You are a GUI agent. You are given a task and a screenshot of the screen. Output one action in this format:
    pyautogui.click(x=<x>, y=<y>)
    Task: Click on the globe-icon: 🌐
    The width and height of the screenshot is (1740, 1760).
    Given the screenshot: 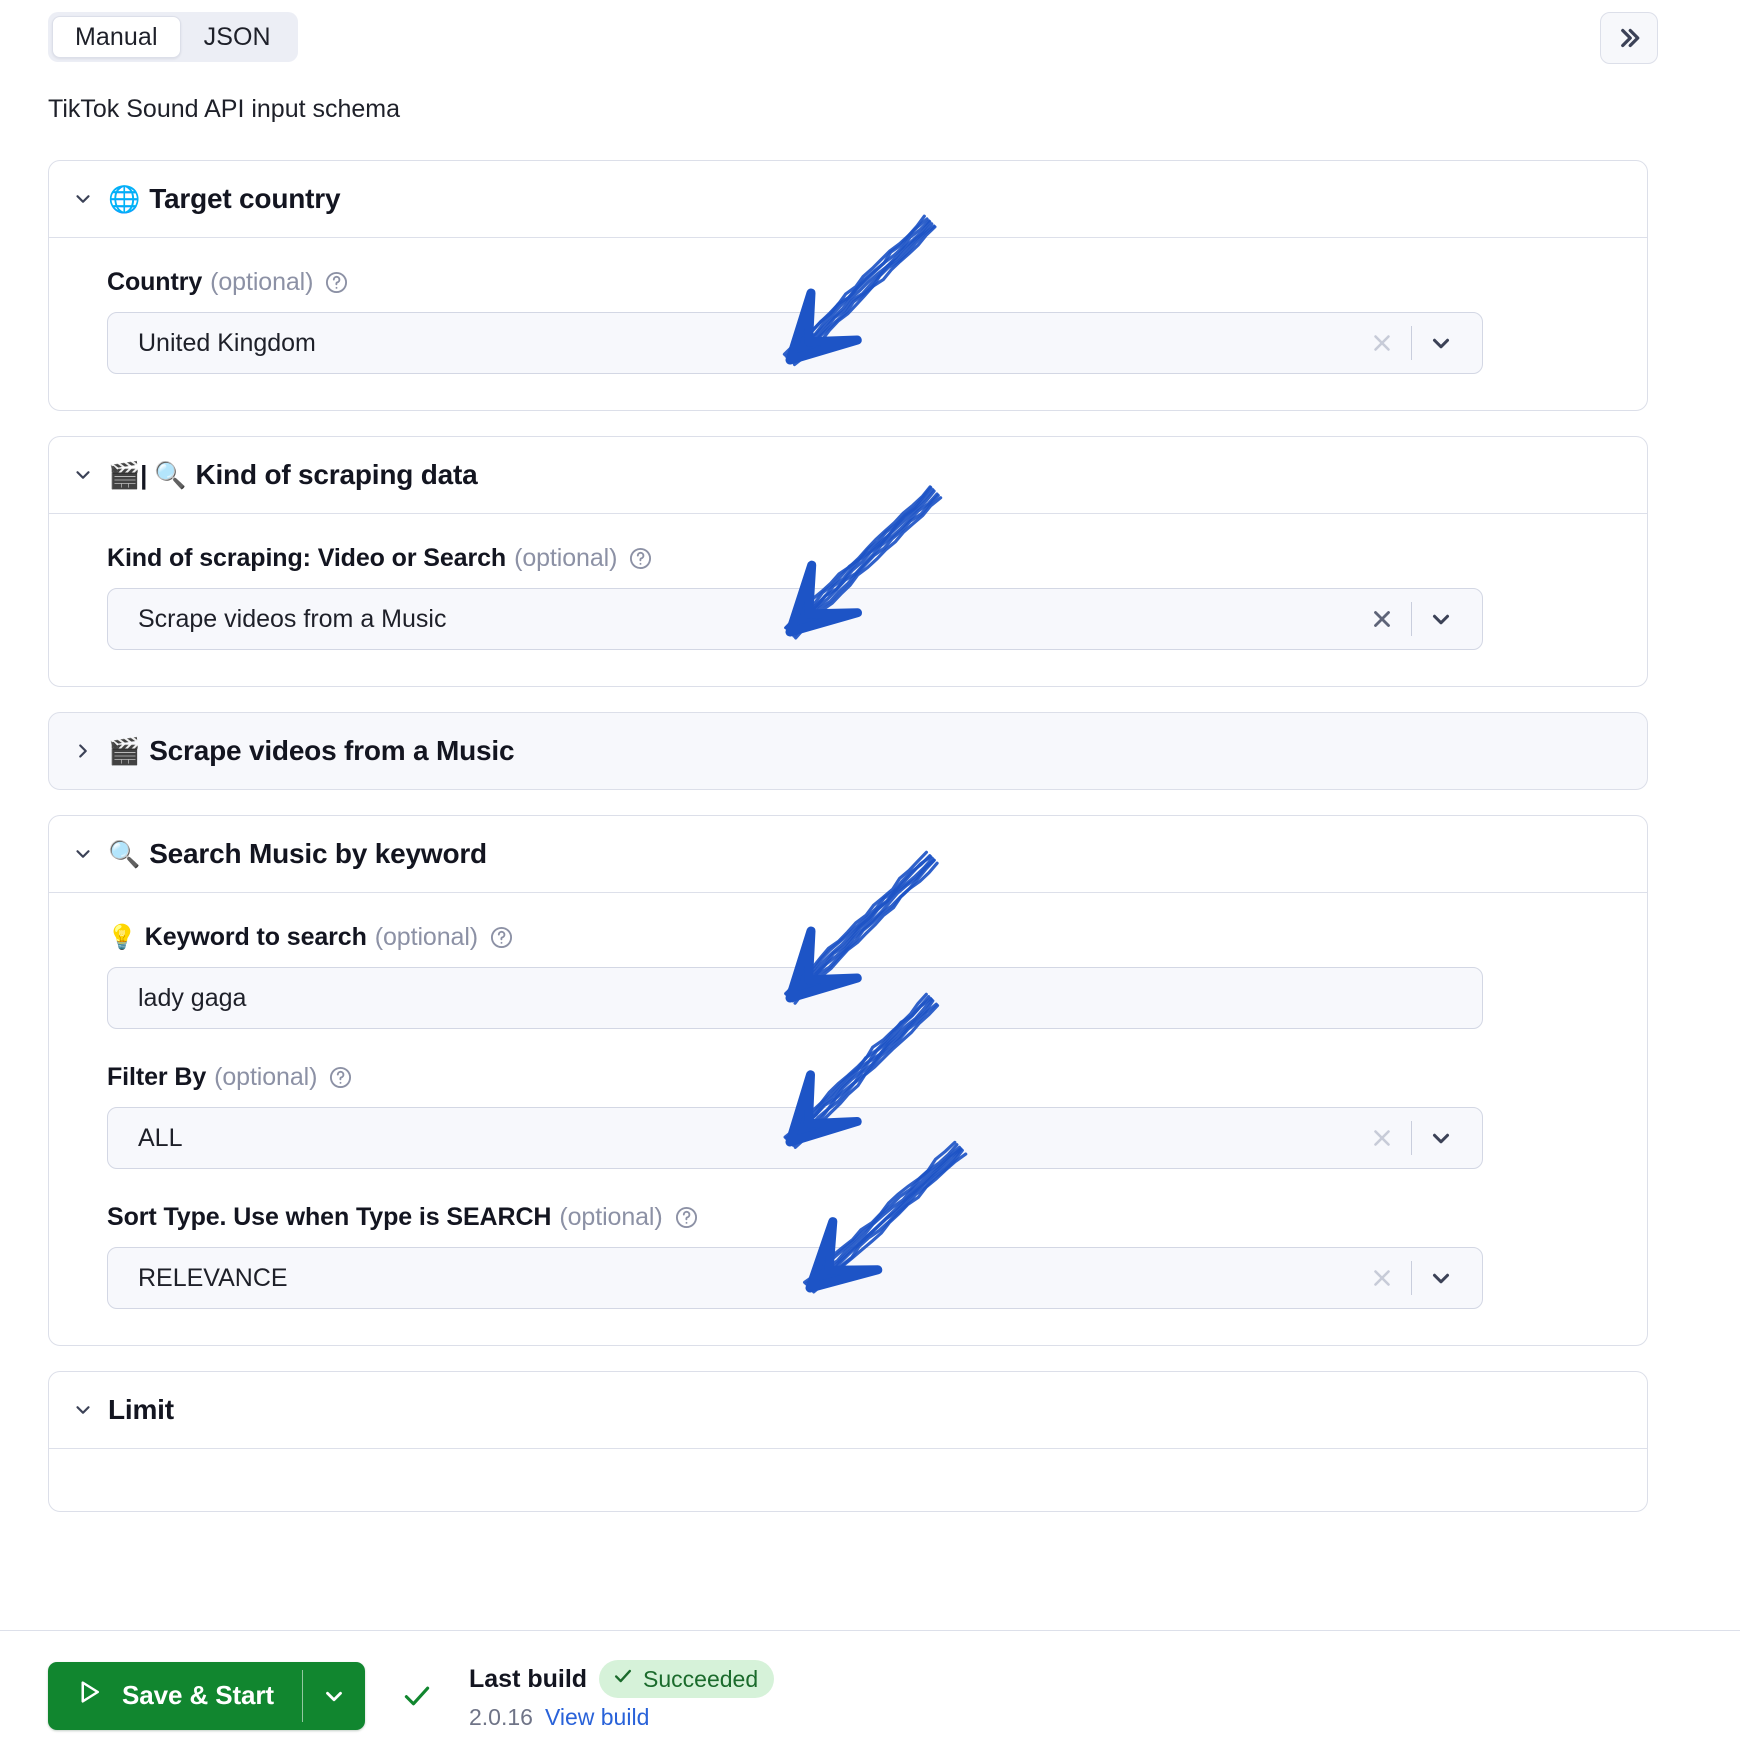 What is the action you would take?
    pyautogui.click(x=124, y=199)
    